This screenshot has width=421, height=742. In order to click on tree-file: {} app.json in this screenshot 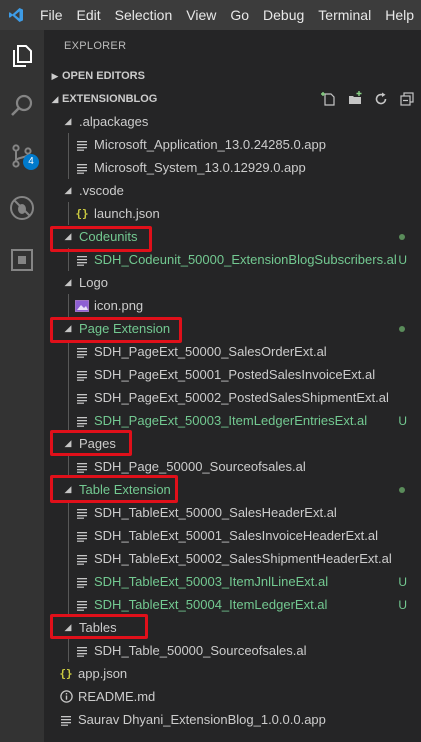, I will do `click(232, 673)`.